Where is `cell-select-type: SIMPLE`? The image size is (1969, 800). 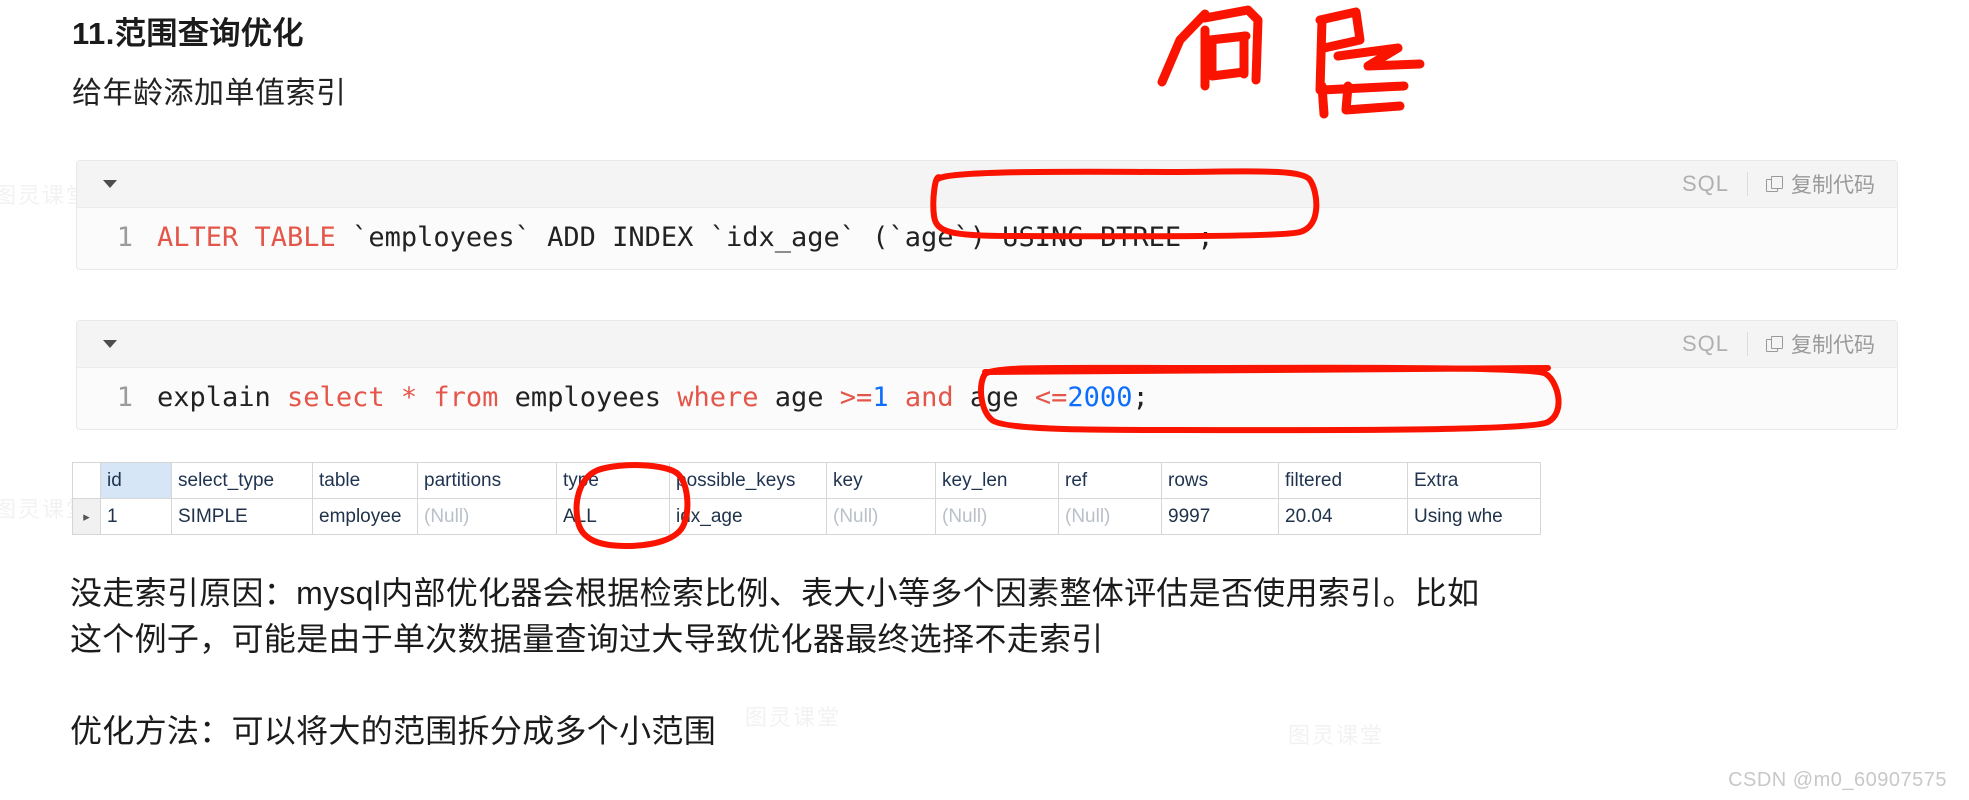 cell-select-type: SIMPLE is located at coordinates (242, 516).